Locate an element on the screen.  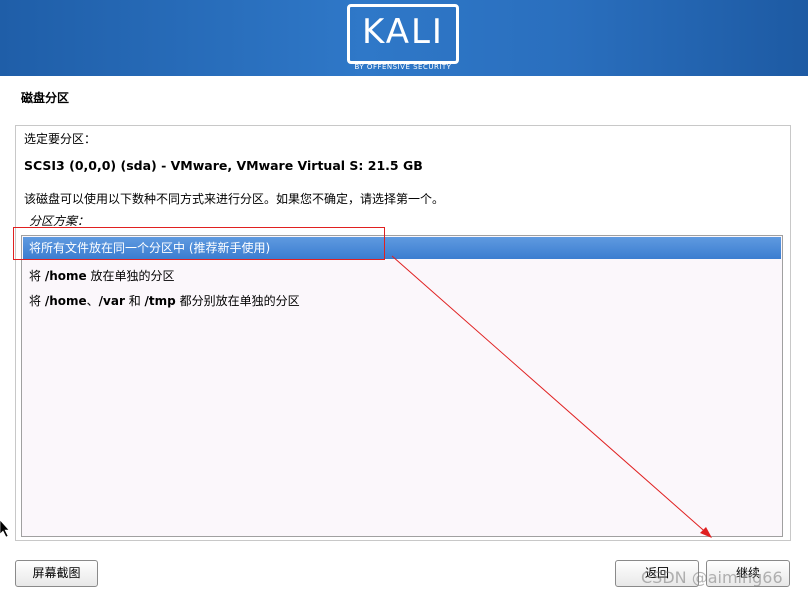
kali-logo-subtitle: BY OFFENSIVE SECURITY is located at coordinates (403, 67).